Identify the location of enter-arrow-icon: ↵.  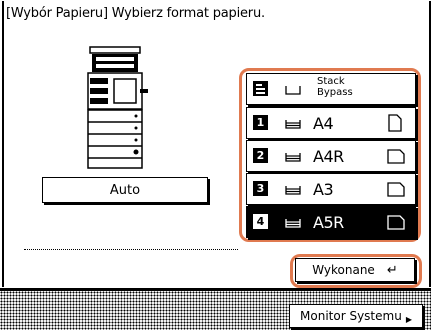
(392, 270).